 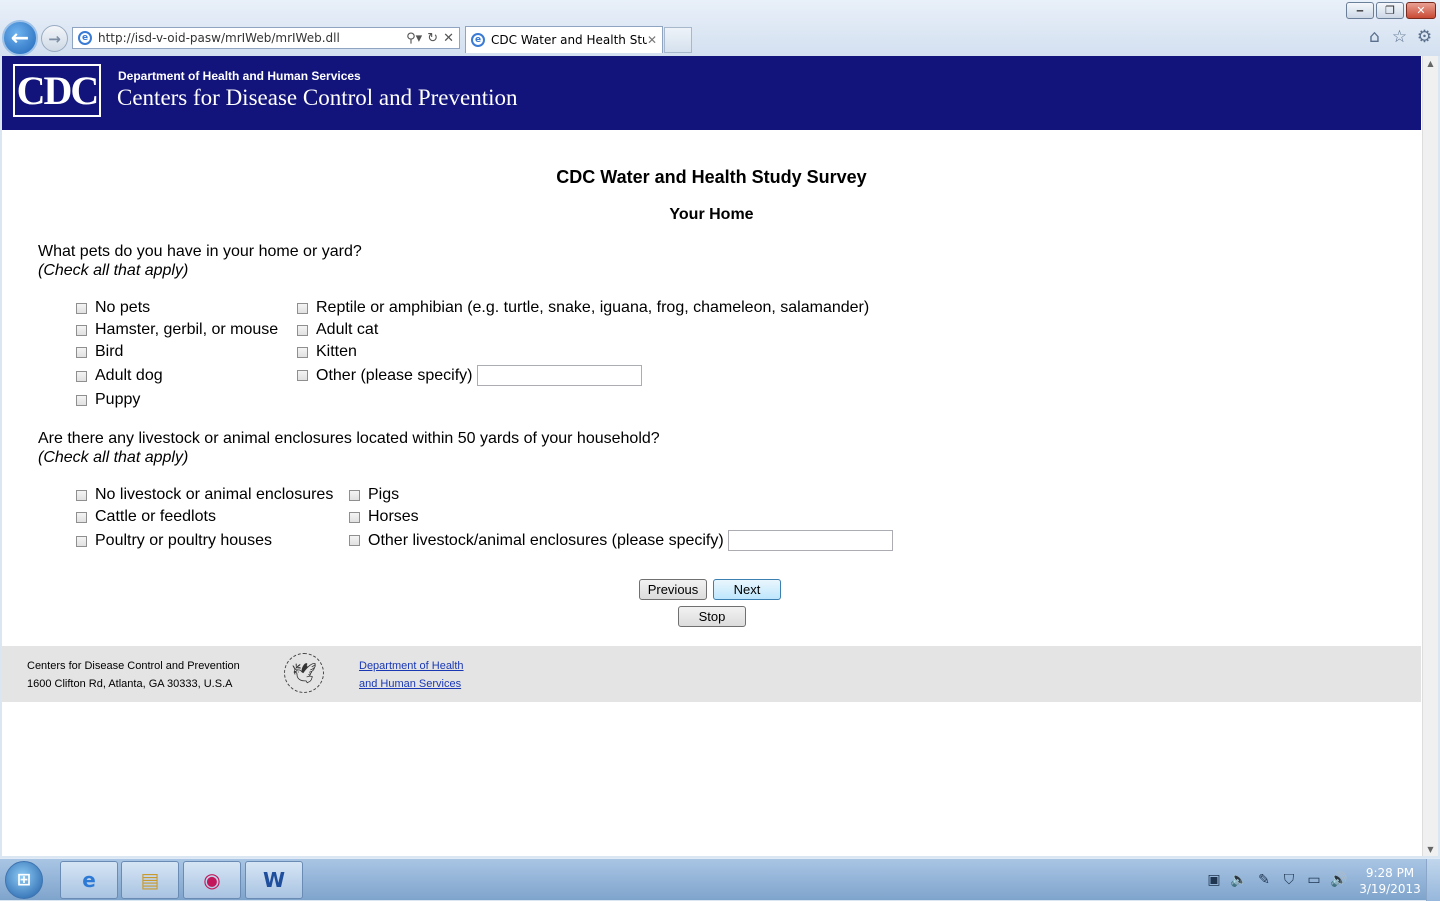 I want to click on option-adult-dog: Adult dog, so click(x=119, y=376).